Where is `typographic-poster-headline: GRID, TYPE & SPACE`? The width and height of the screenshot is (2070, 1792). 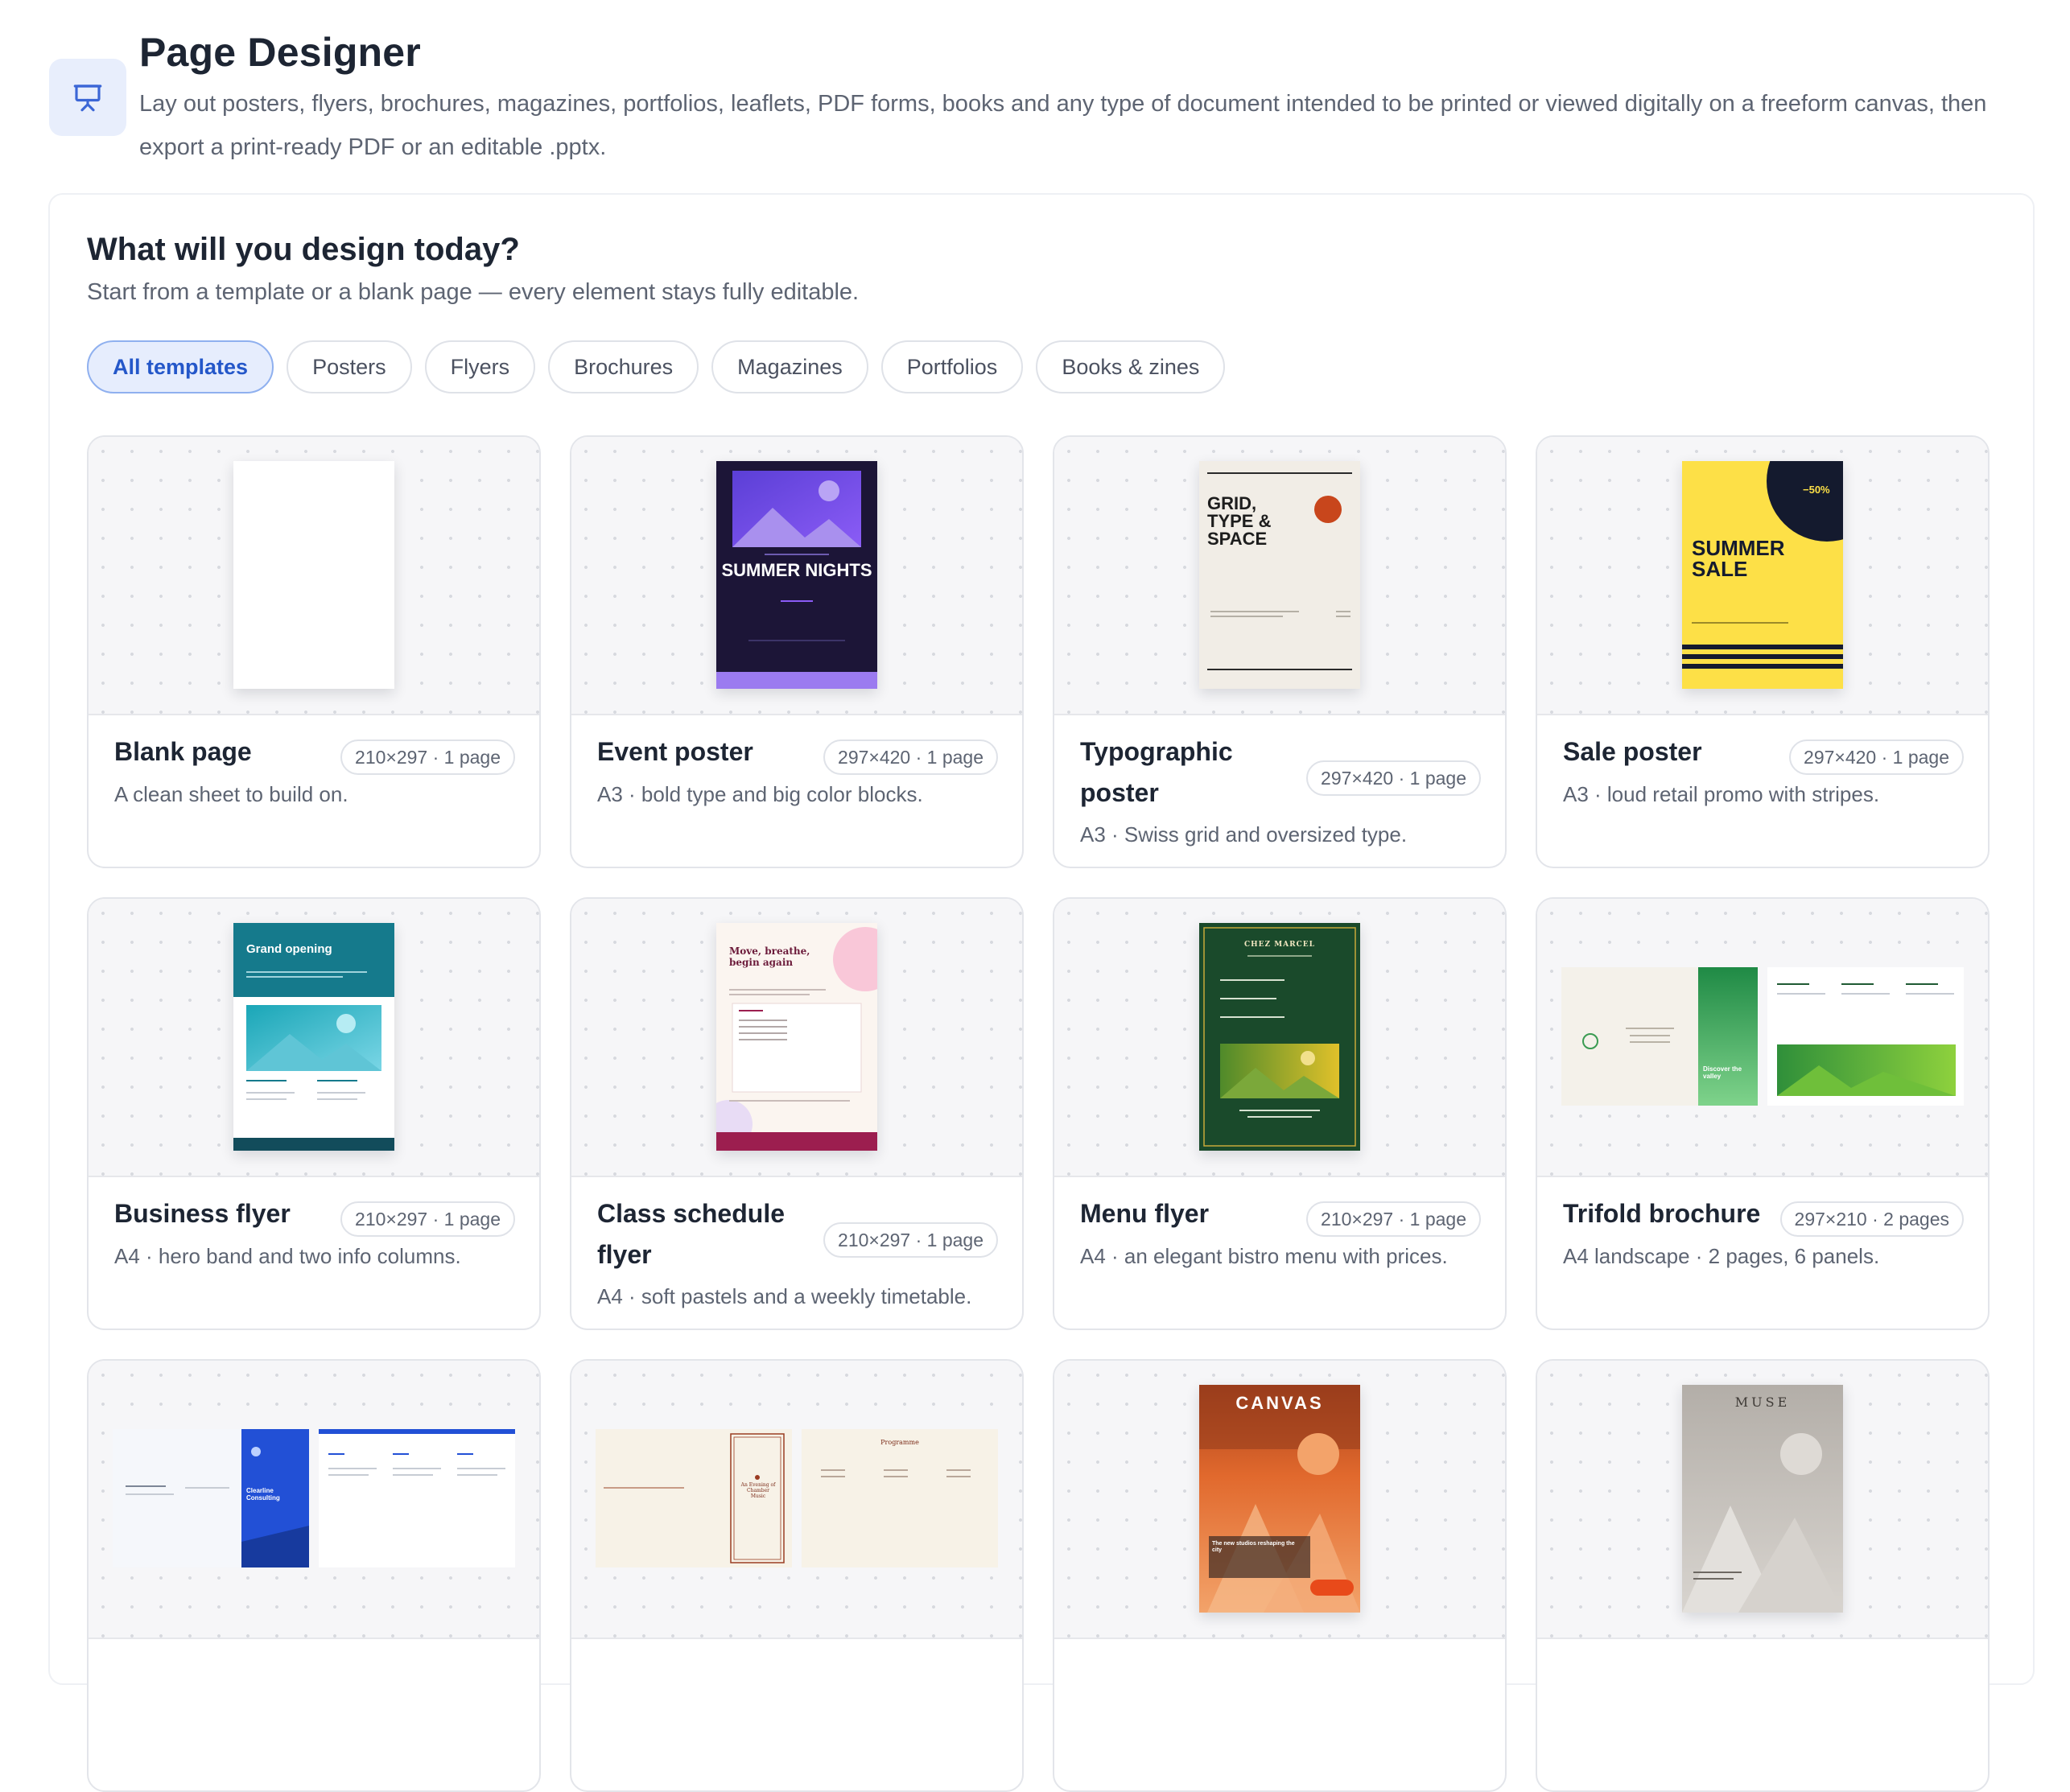
typographic-poster-headline: GRID, TYPE & SPACE is located at coordinates (1239, 521).